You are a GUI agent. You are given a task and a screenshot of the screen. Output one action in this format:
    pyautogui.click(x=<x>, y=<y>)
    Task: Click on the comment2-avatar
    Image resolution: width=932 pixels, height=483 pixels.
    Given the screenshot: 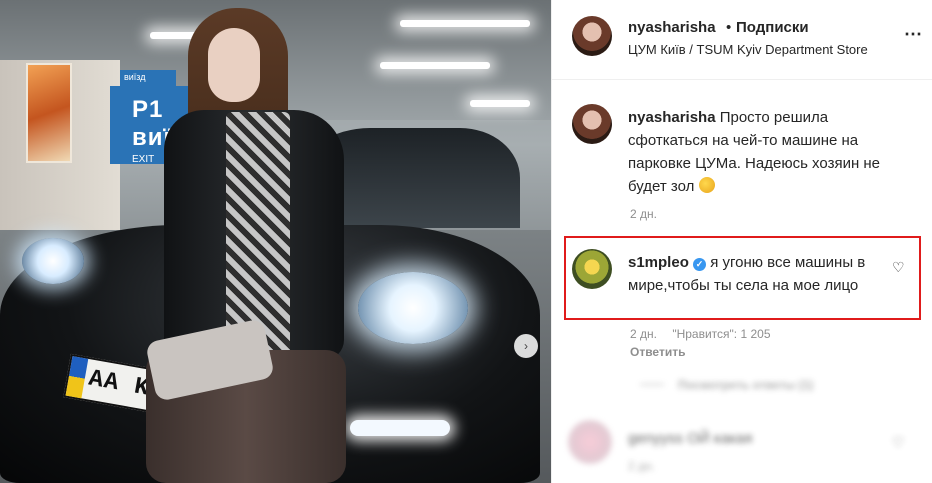 What is the action you would take?
    pyautogui.click(x=590, y=442)
    